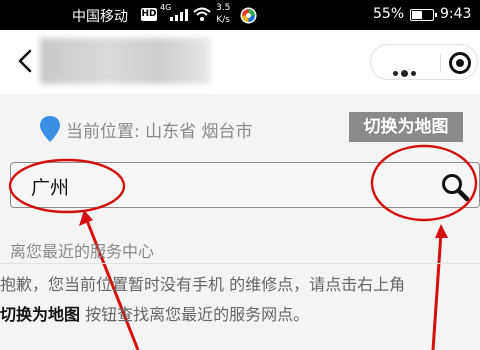  What do you see at coordinates (203, 284) in the screenshot?
I see `no-service-notice: 抱歉，您当前位置暂时没有手机 的维修点，请点击右上角` at bounding box center [203, 284].